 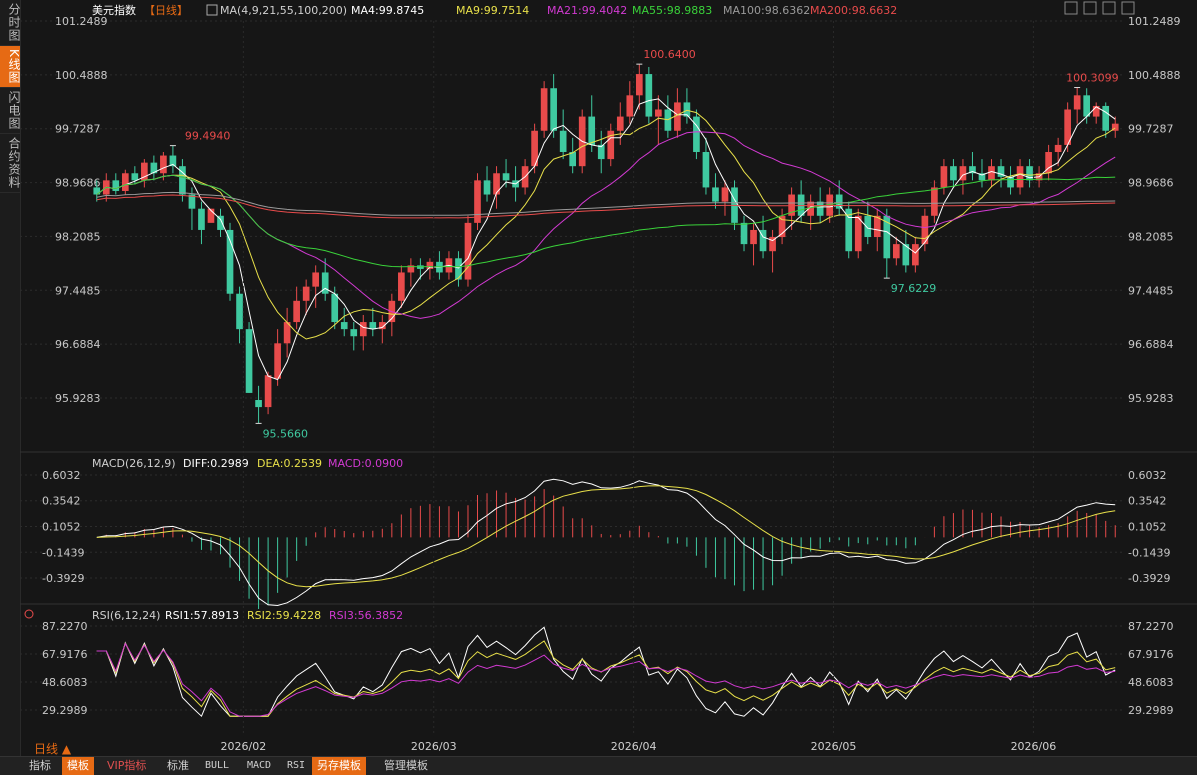 I want to click on save-template-tab: 另存模板, so click(x=339, y=766).